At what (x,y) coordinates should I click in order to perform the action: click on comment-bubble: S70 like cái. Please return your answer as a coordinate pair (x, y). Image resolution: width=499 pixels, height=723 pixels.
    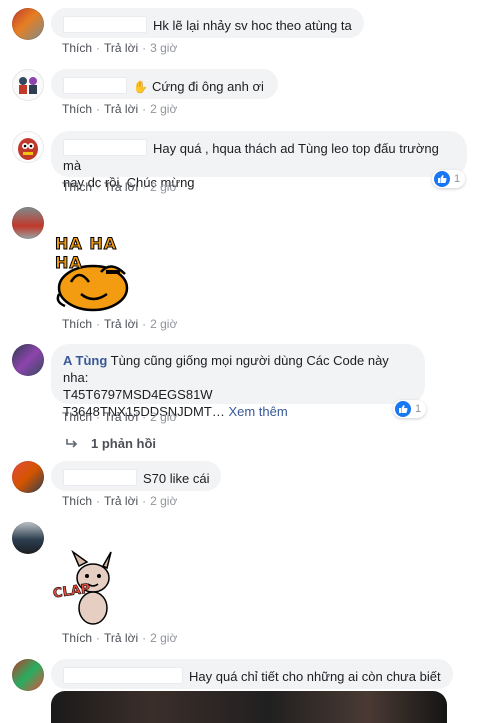
    Looking at the image, I should click on (136, 476).